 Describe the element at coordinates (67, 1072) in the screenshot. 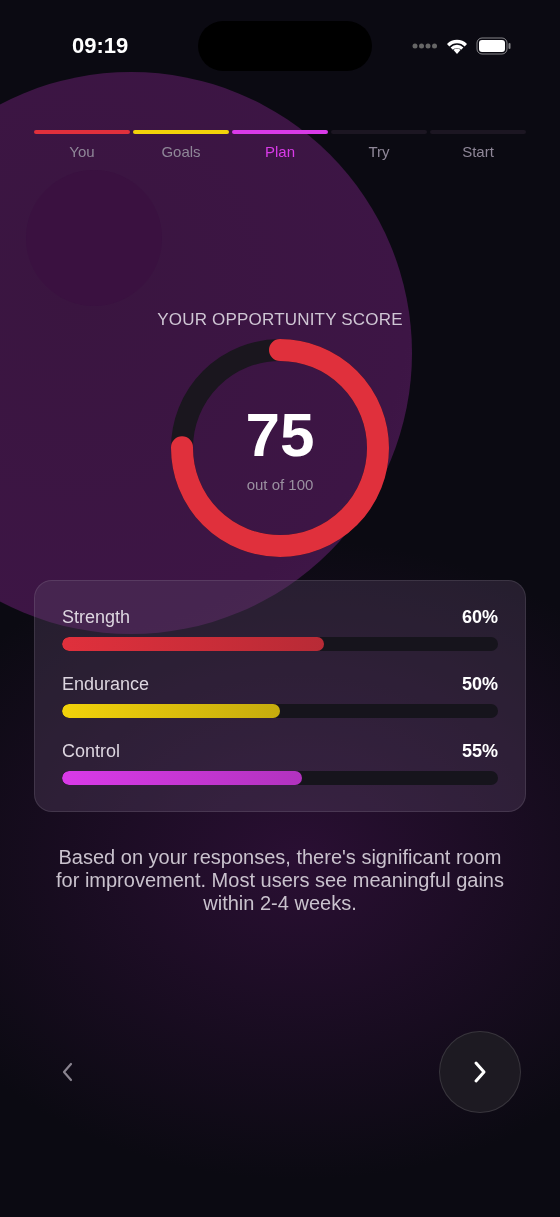

I see `chevron-left-icon` at that location.